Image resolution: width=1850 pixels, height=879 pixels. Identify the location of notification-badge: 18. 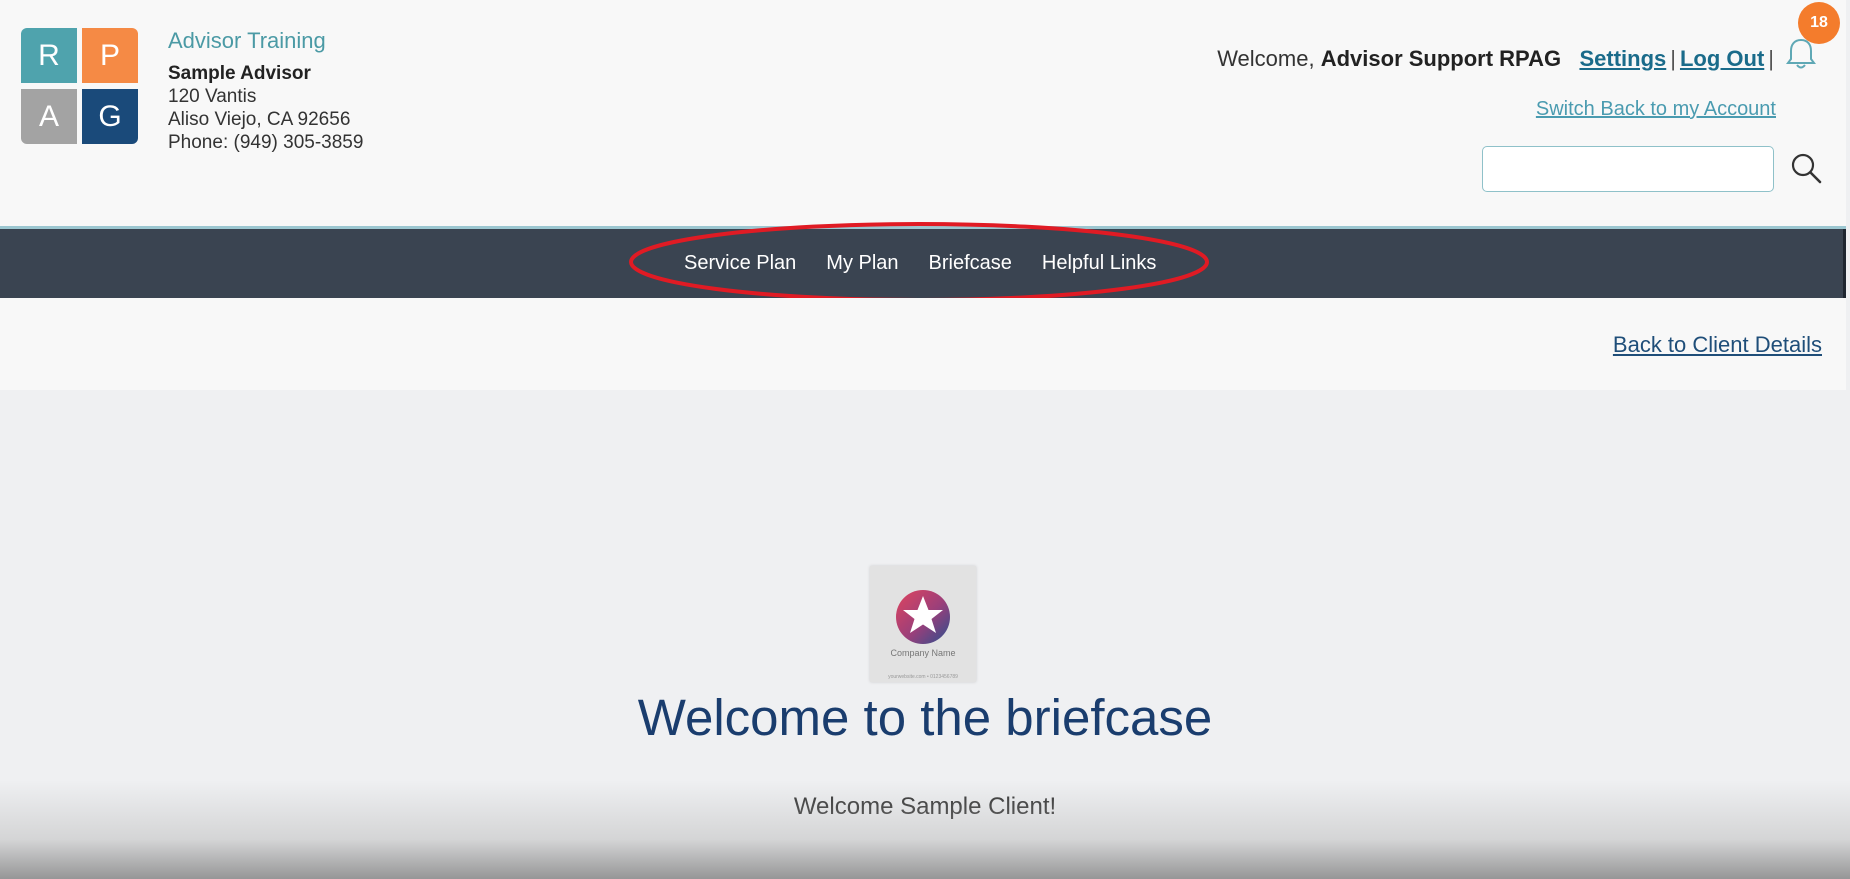
(1819, 23).